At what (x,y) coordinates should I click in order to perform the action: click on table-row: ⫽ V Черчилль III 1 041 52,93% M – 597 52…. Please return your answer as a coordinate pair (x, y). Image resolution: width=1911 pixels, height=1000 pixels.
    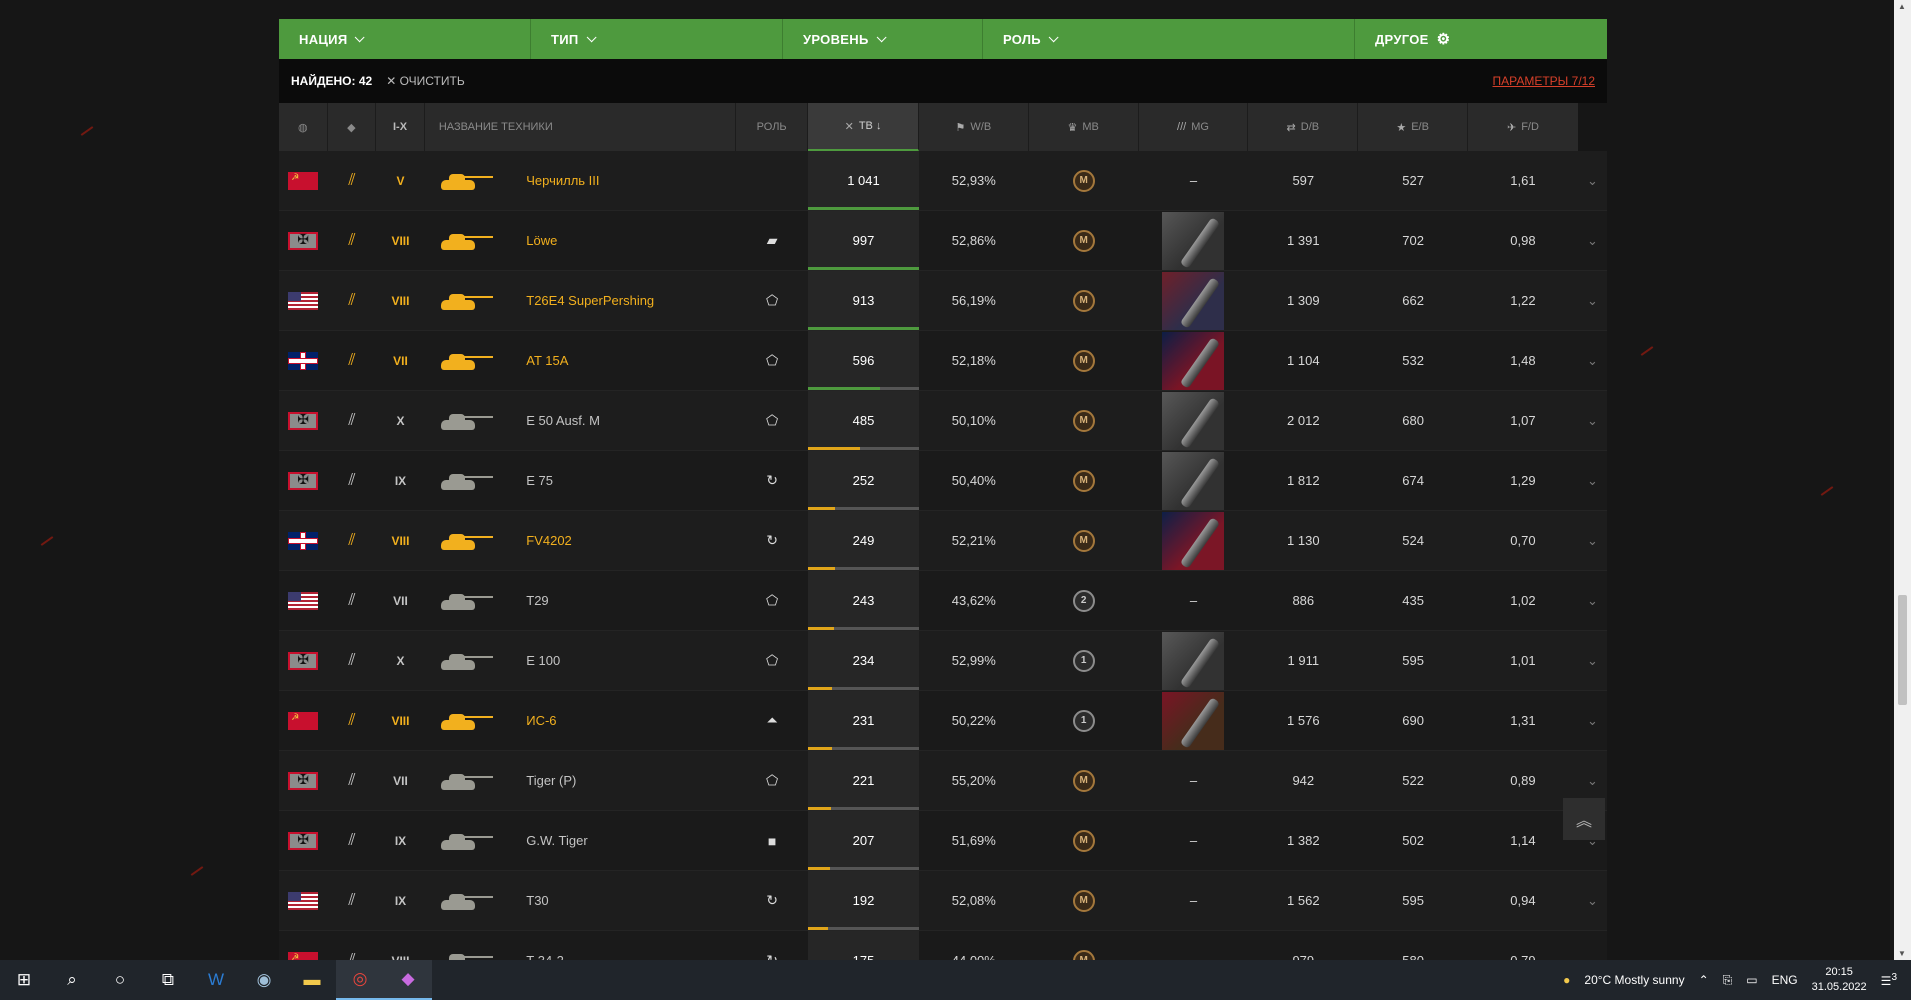
    Looking at the image, I should click on (943, 181).